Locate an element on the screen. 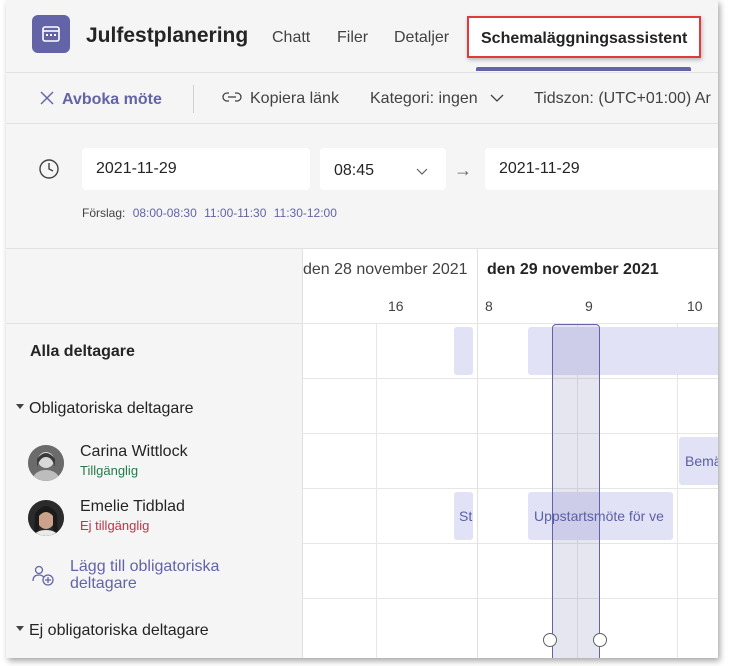  previous-date-header: den 28 november 2021 is located at coordinates (385, 269).